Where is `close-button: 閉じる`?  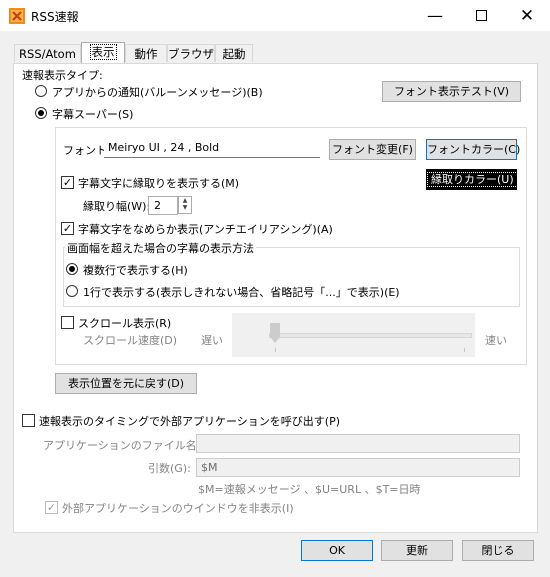
close-button: 閉じる is located at coordinates (498, 550).